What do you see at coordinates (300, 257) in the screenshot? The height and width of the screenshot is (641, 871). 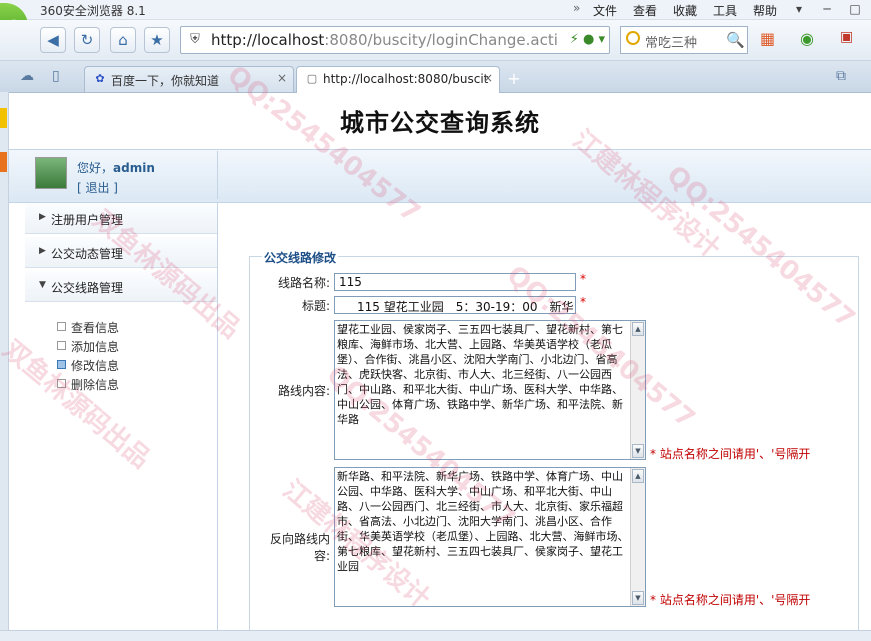 I see `panel-title: 公交线路修改` at bounding box center [300, 257].